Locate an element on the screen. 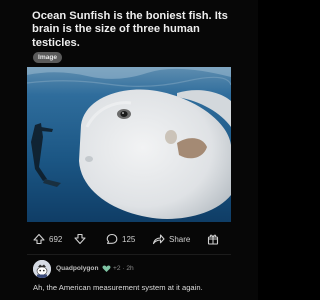 Image resolution: width=320 pixels, height=300 pixels. comment-author: Quadpolygon is located at coordinates (77, 268).